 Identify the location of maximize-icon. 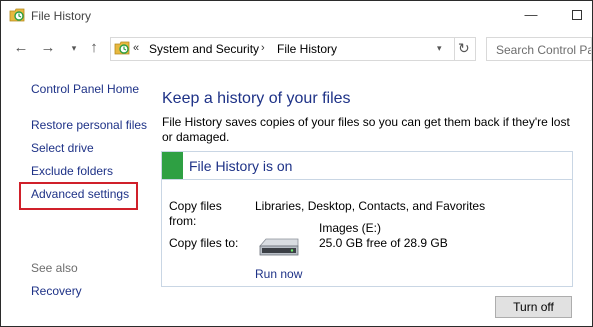
(577, 15).